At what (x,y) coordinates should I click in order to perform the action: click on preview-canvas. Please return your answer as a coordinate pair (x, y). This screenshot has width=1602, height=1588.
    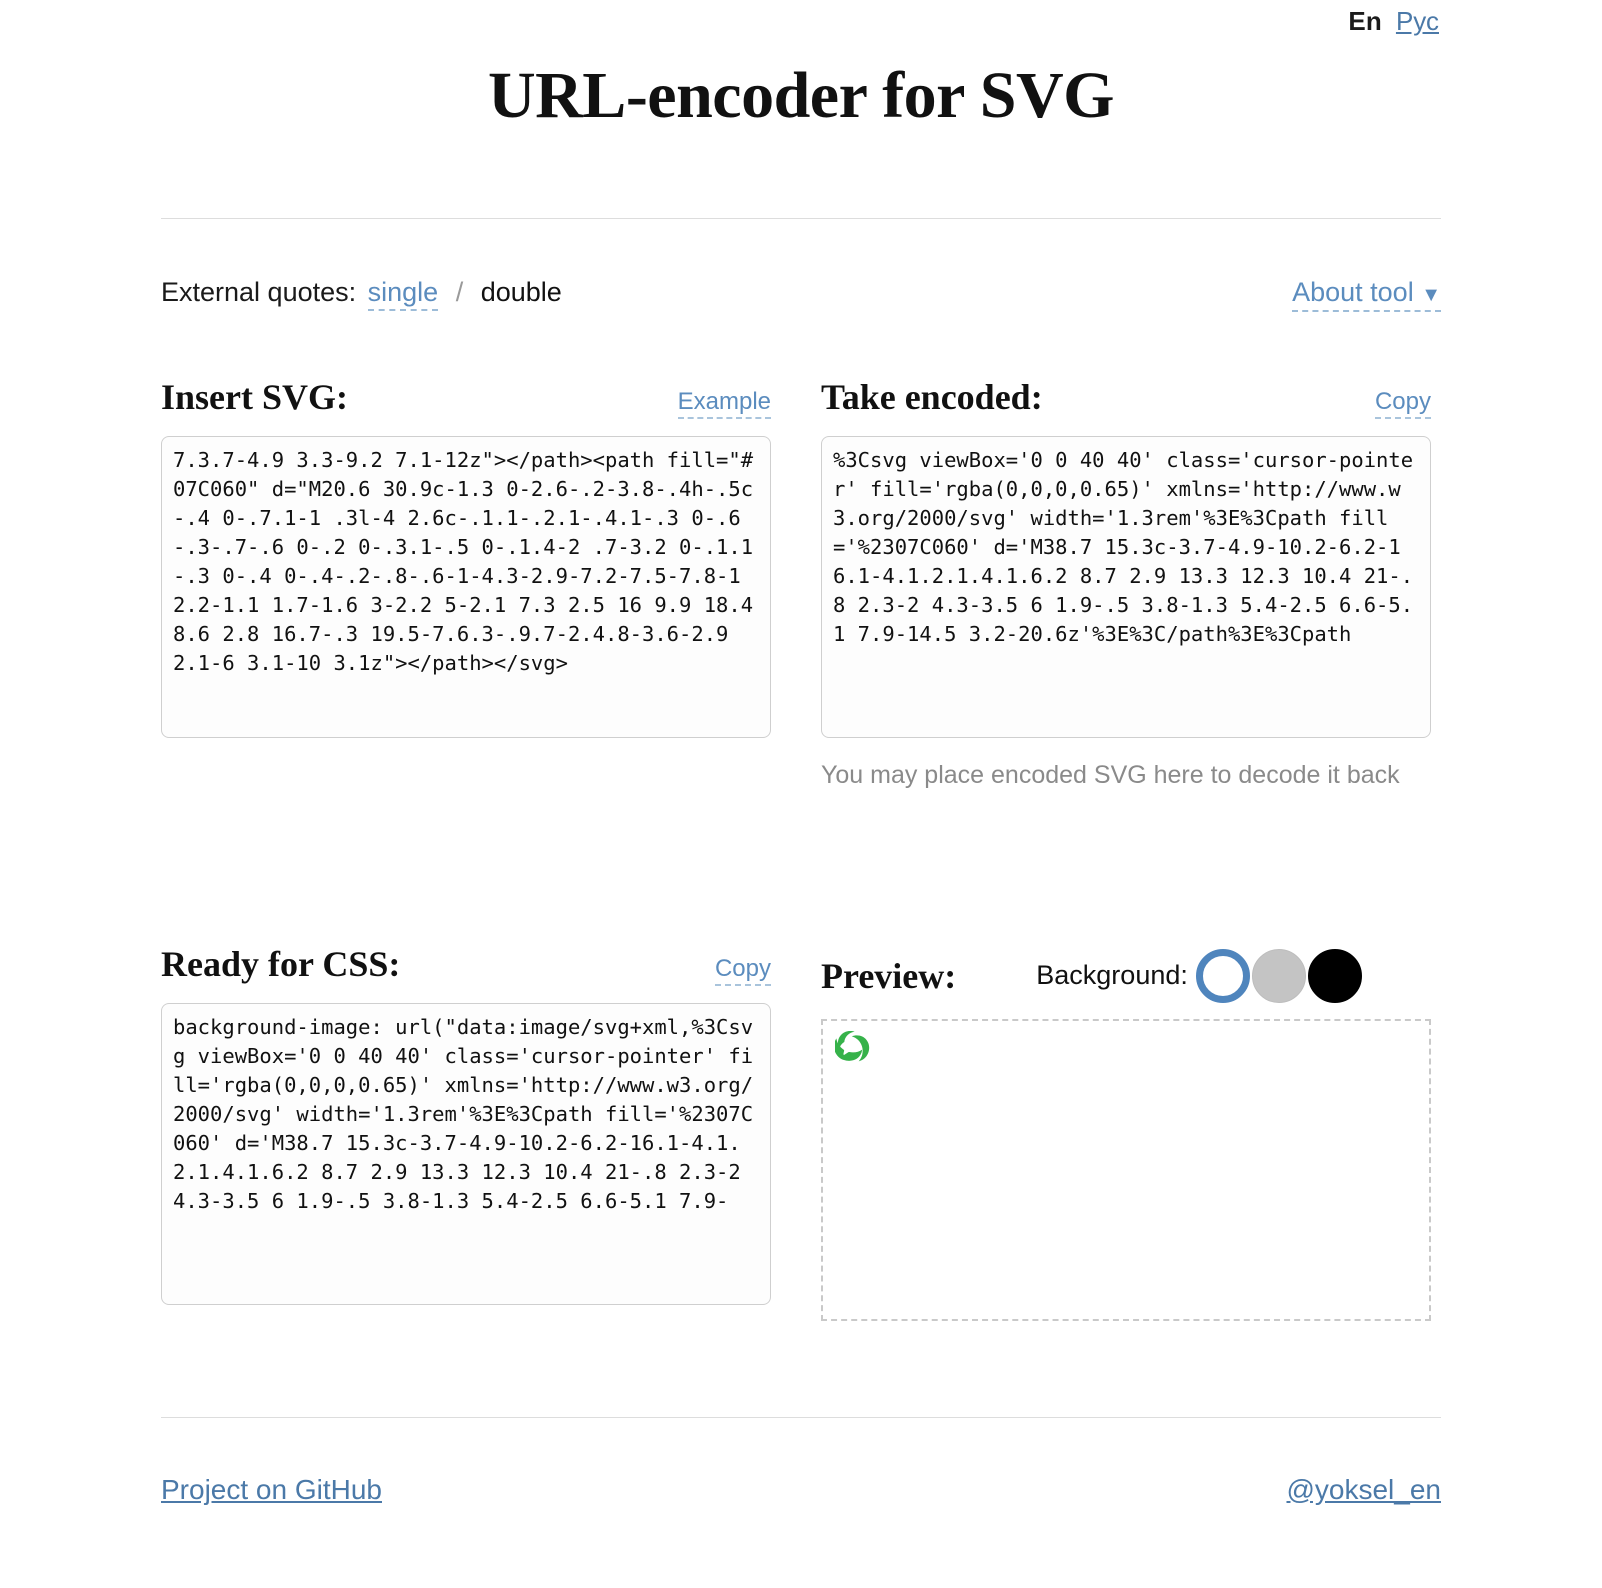
    Looking at the image, I should click on (1126, 1169).